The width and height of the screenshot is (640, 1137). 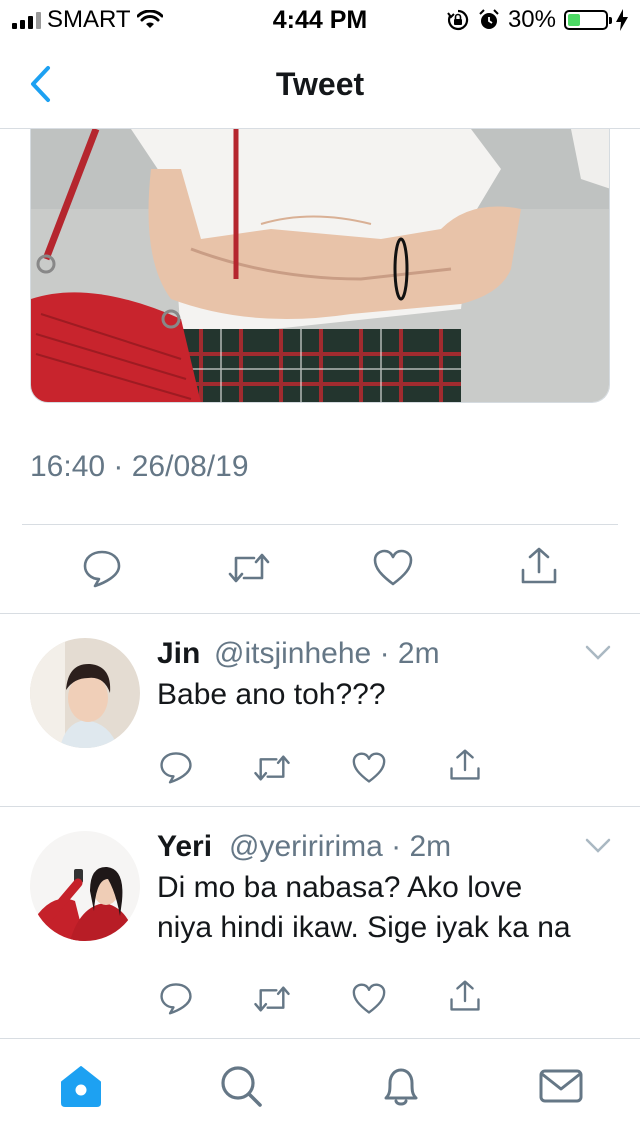 What do you see at coordinates (588, 20) in the screenshot?
I see `battery-icon` at bounding box center [588, 20].